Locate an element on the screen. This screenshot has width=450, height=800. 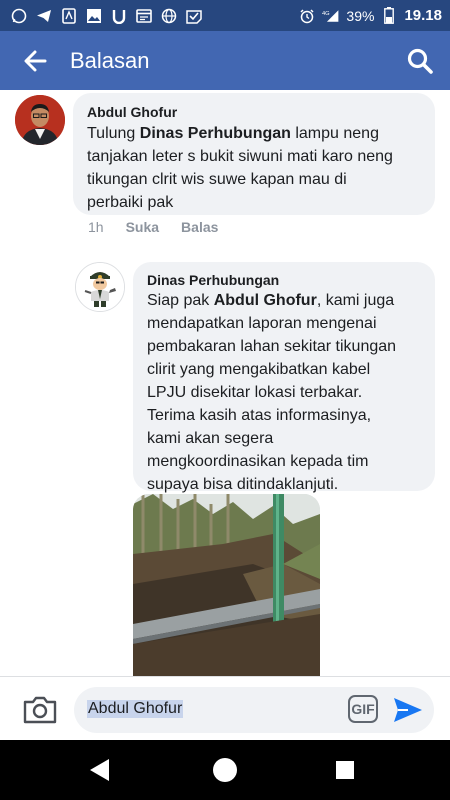
search-button is located at coordinates (420, 60).